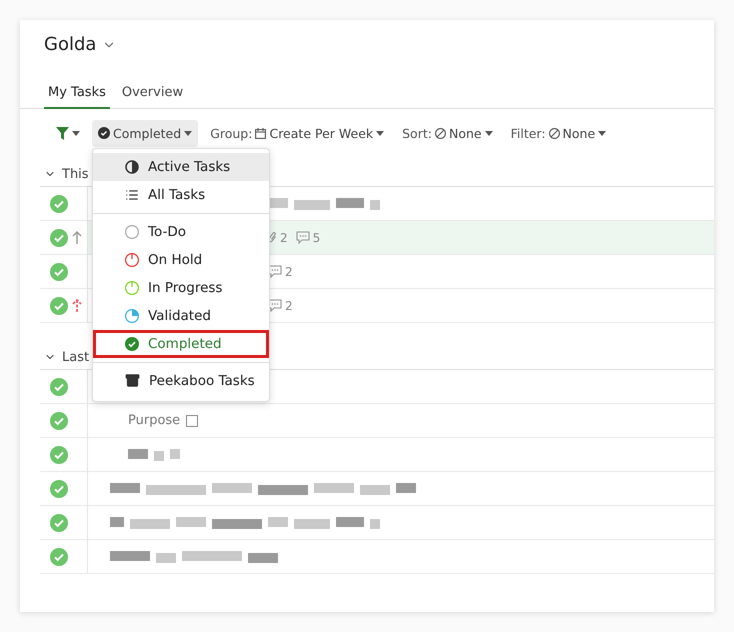 The width and height of the screenshot is (734, 632). What do you see at coordinates (75, 174) in the screenshot?
I see `group-title: This` at bounding box center [75, 174].